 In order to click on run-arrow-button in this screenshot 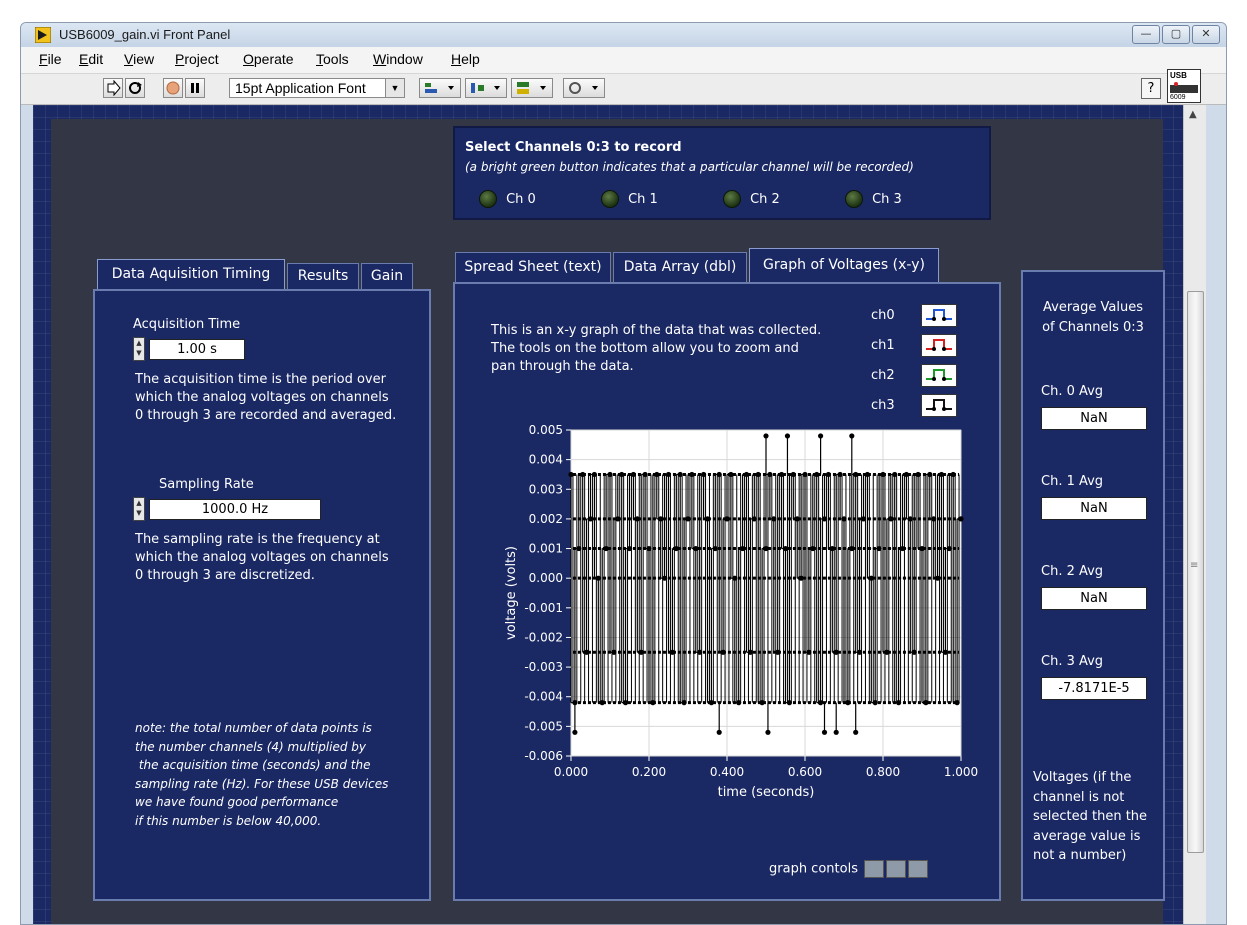, I will do `click(113, 88)`.